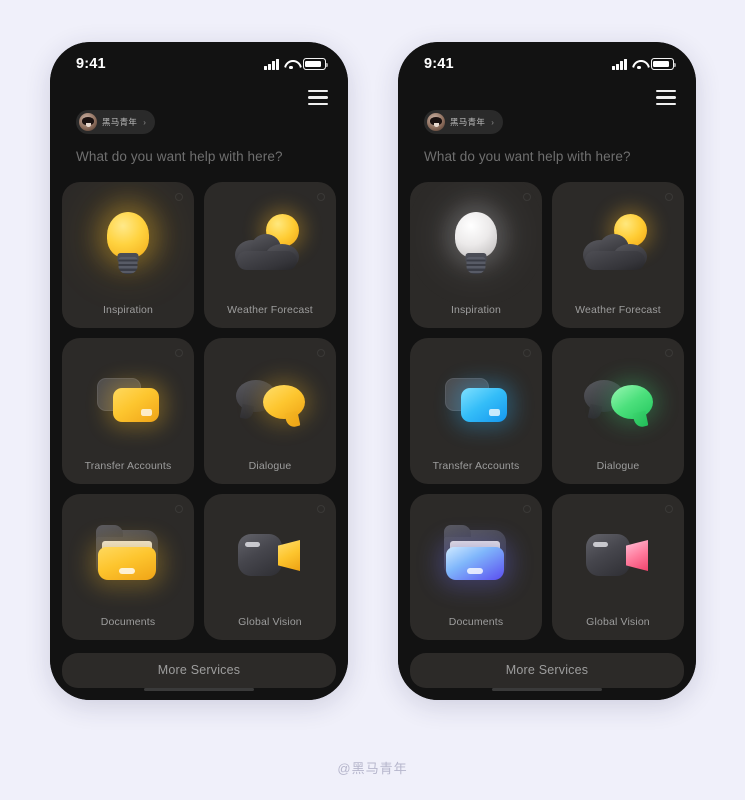 This screenshot has height=800, width=745. I want to click on app-header-left: 黑马青年 › What do you want help with here?, so click(199, 125).